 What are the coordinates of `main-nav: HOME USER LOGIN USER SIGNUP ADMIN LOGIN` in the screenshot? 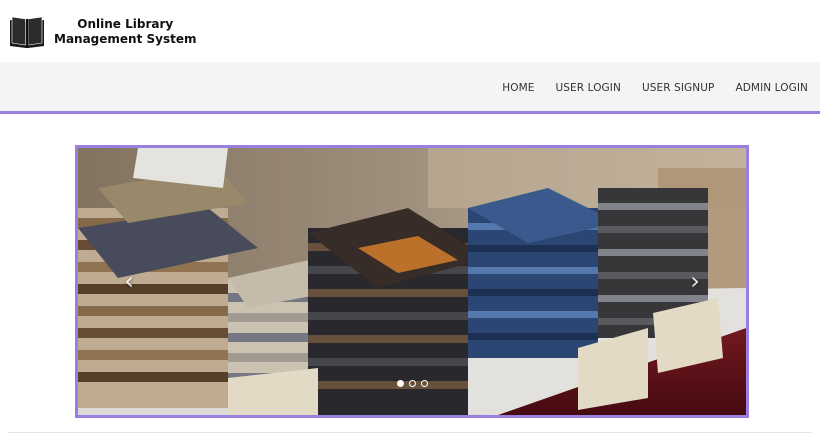 It's located at (644, 88).